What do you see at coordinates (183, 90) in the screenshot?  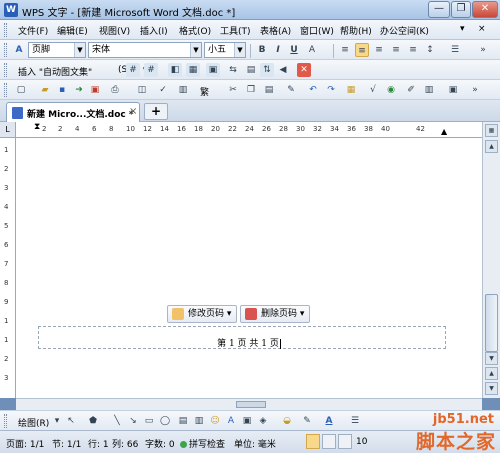 I see `word-count-icon: ▥` at bounding box center [183, 90].